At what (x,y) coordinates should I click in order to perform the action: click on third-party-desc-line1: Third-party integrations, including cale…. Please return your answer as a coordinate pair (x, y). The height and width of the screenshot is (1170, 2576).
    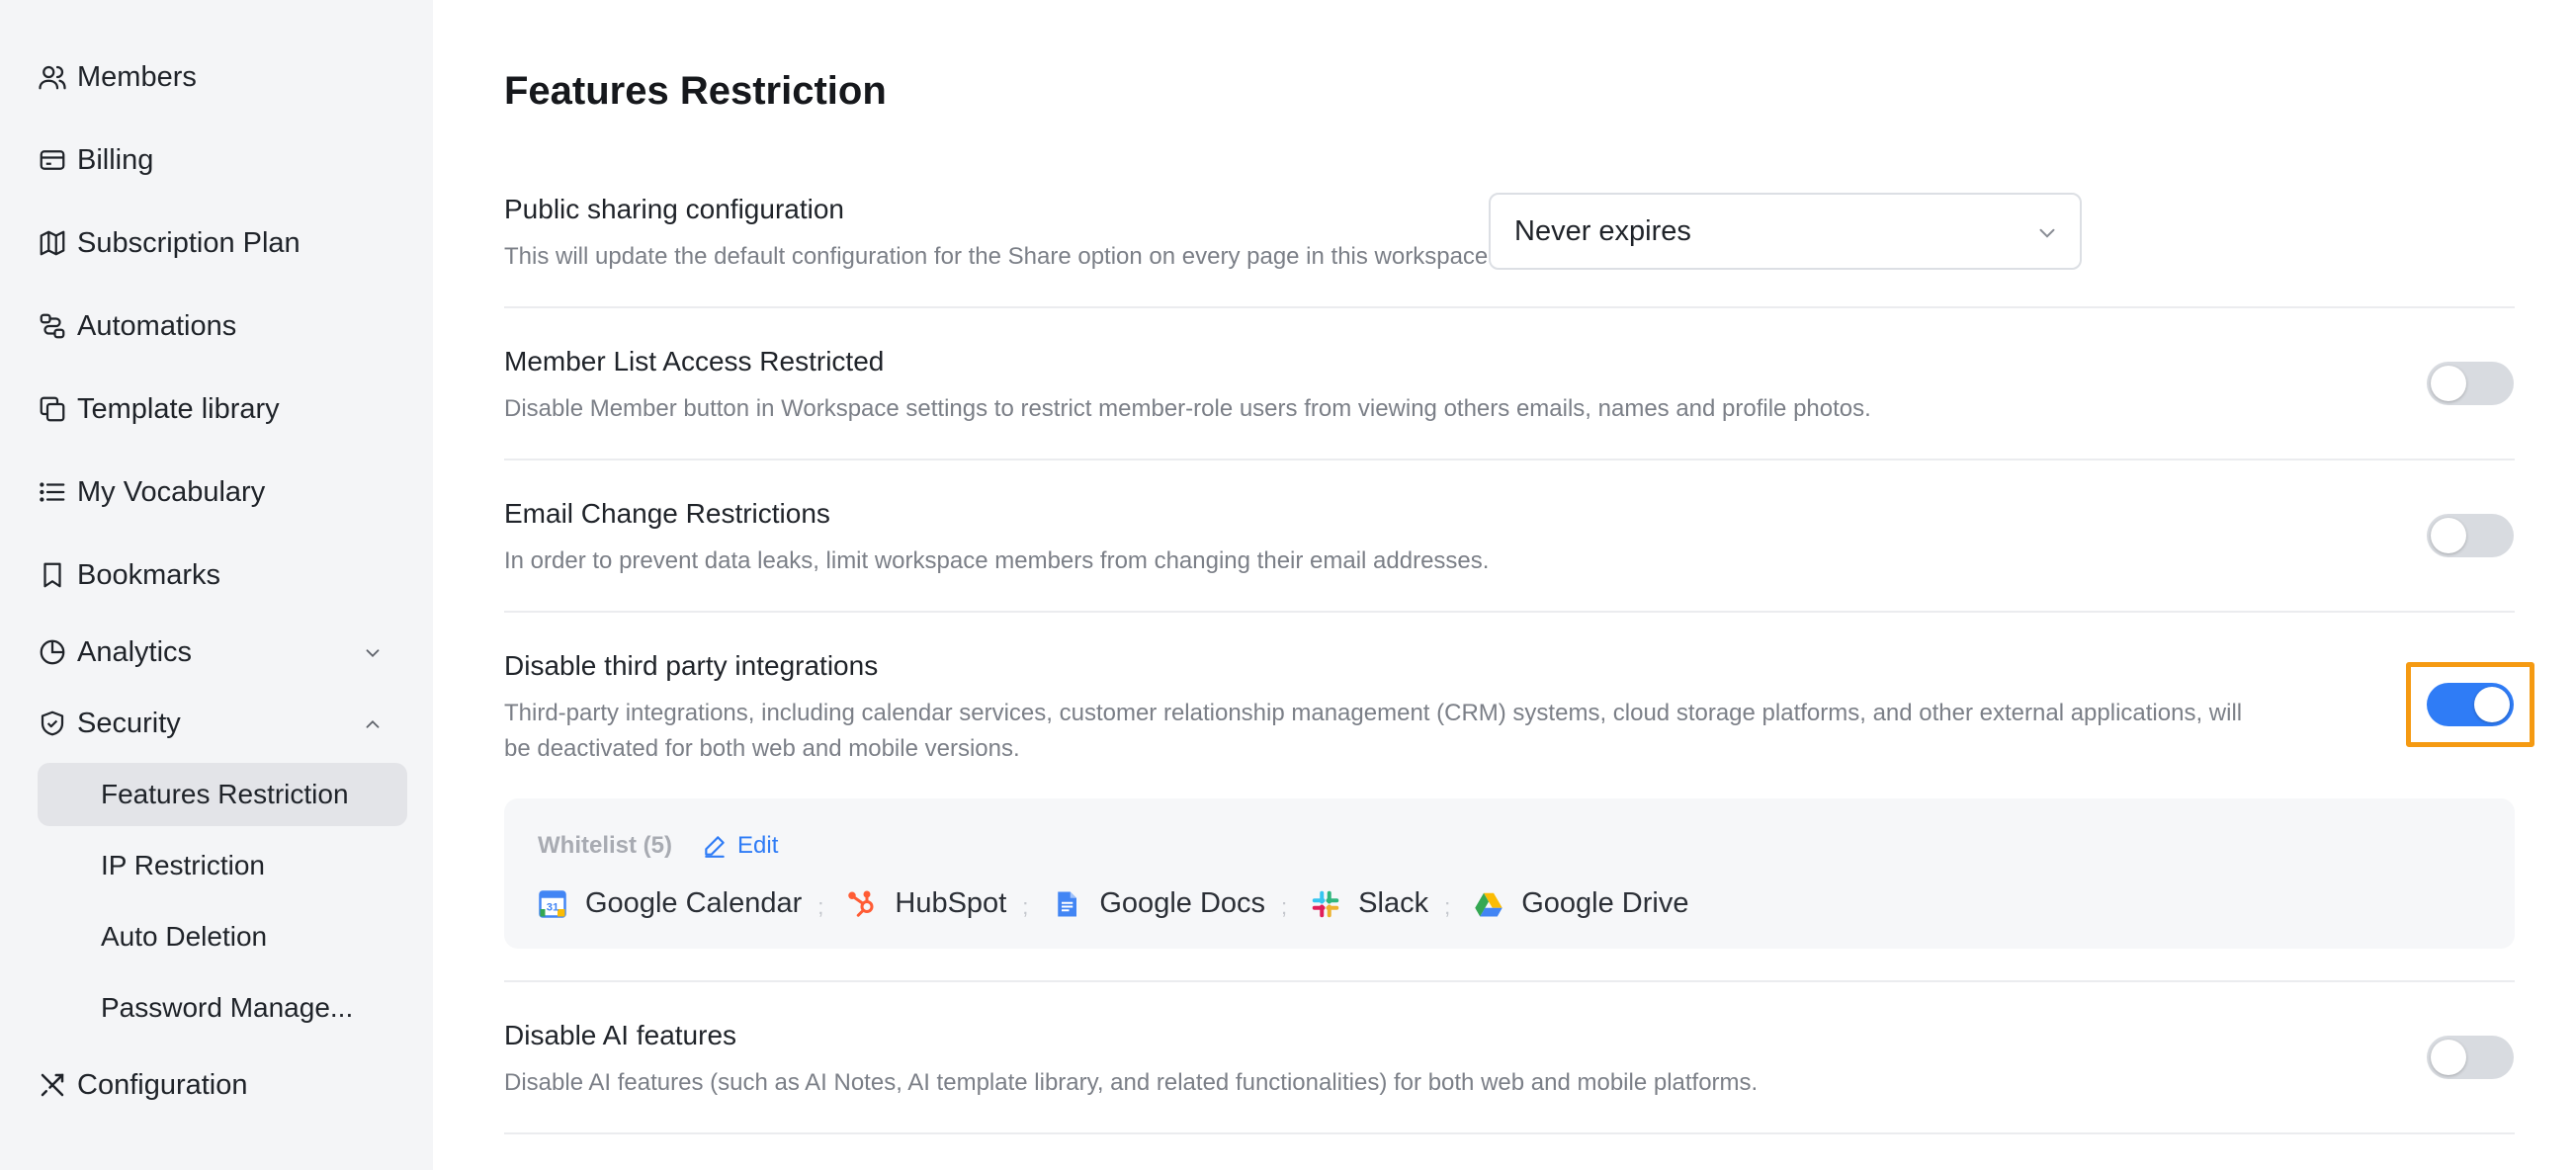
    Looking at the image, I should click on (1373, 713).